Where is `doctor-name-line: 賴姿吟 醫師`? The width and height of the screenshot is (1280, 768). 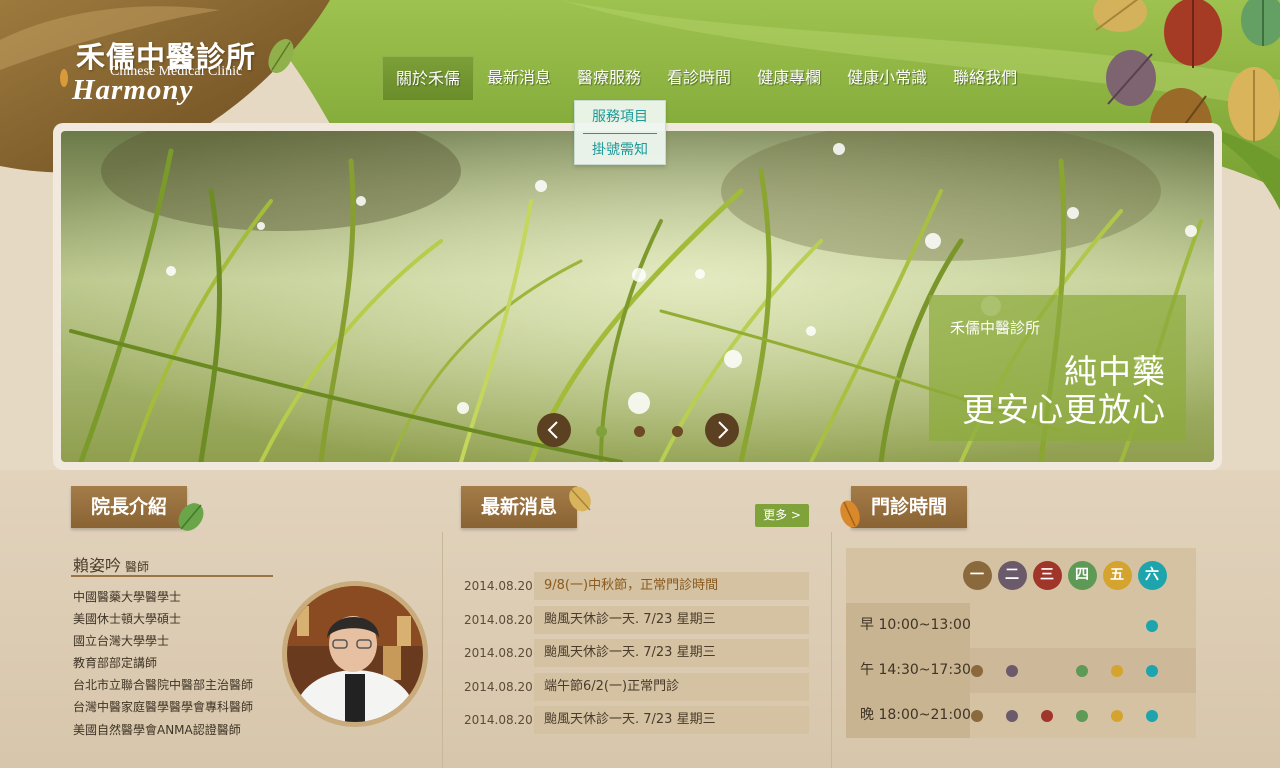 doctor-name-line: 賴姿吟 醫師 is located at coordinates (111, 564).